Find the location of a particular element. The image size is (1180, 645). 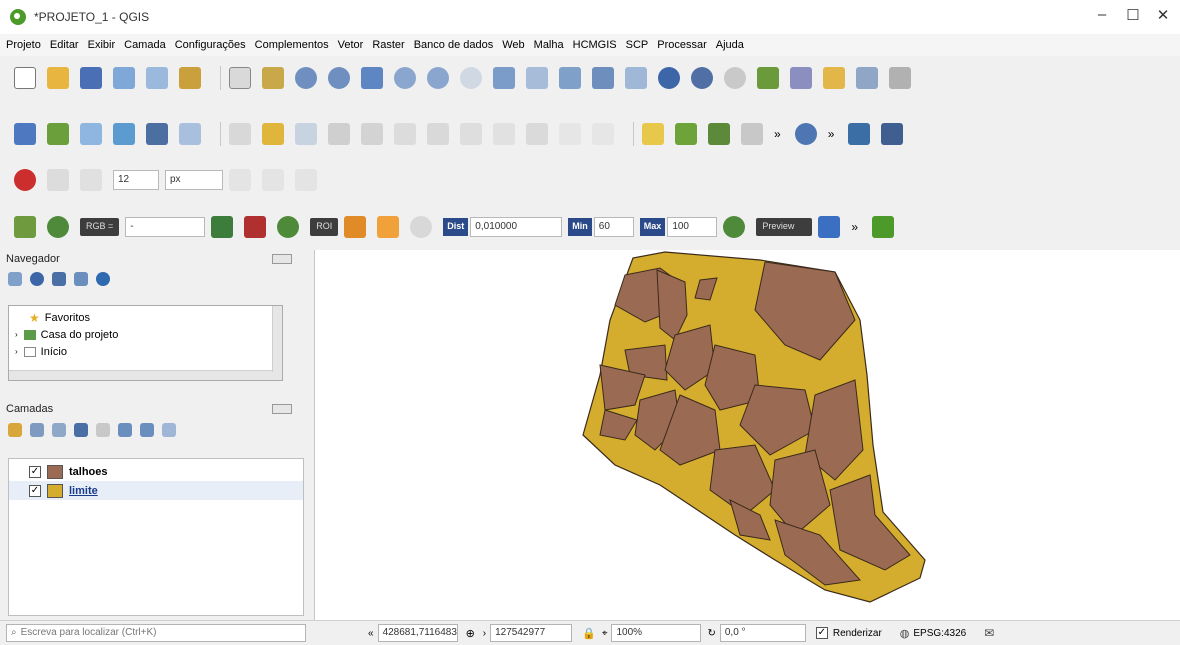

extents-toggle-icon: ⊕ is located at coordinates (470, 633).